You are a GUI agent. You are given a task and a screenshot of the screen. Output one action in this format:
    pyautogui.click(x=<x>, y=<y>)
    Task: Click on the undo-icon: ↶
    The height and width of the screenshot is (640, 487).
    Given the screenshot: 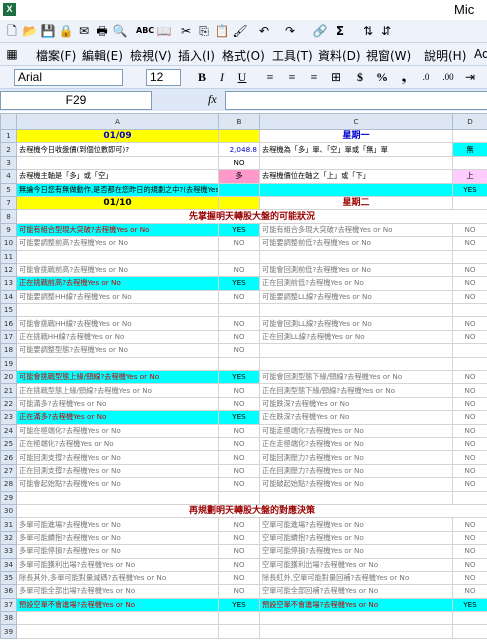 What is the action you would take?
    pyautogui.click(x=264, y=31)
    